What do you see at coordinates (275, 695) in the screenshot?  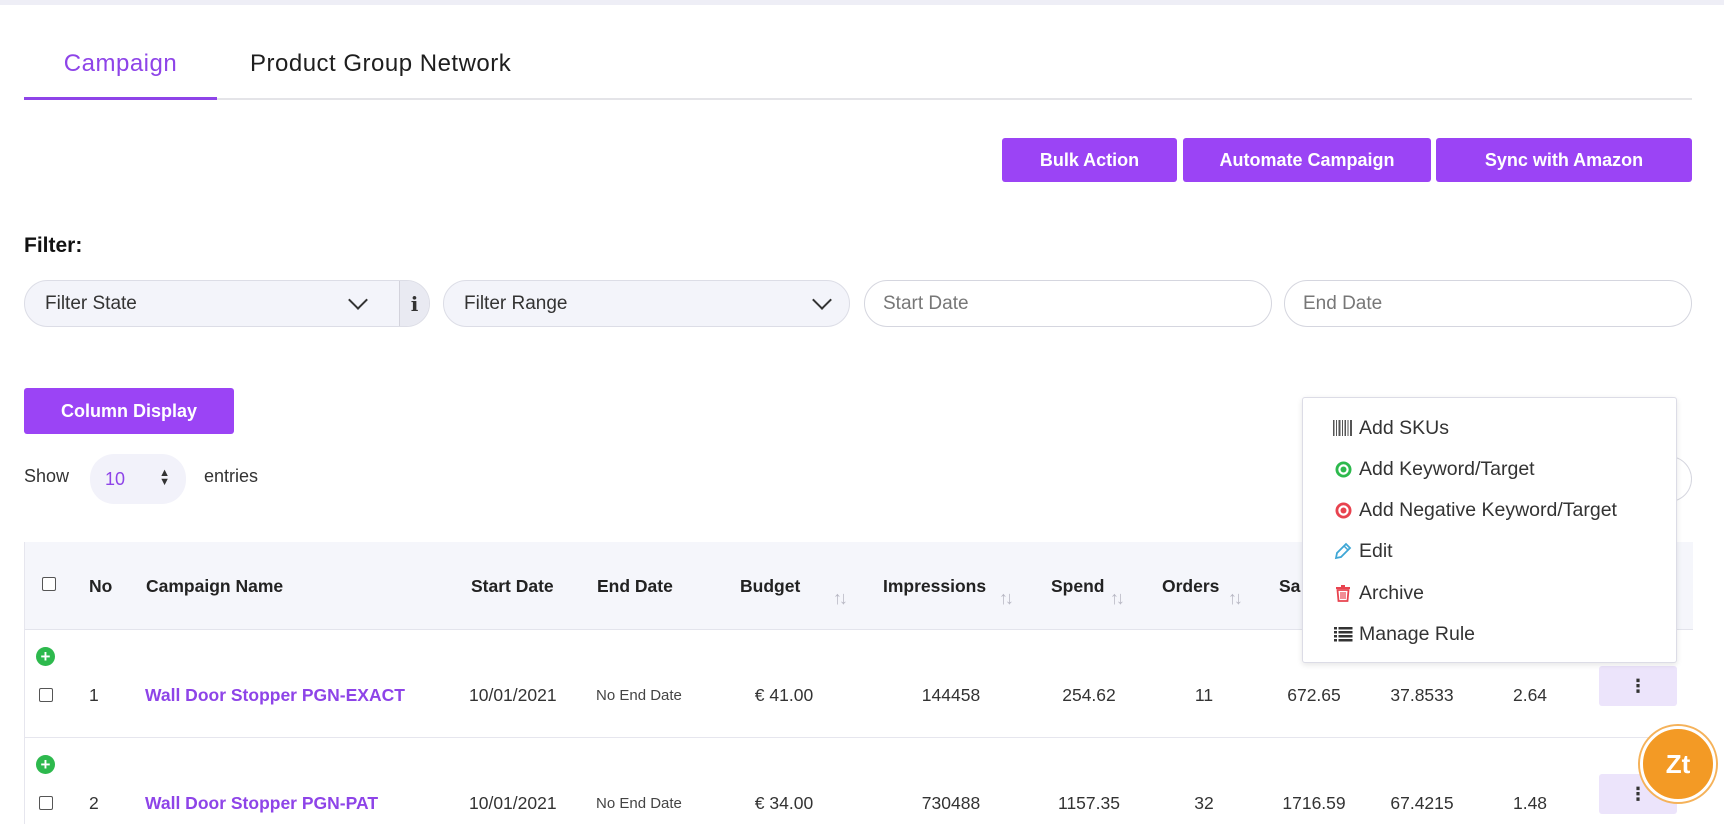 I see `campaign-name-link: Wall Door Stopper PGN-EXACT` at bounding box center [275, 695].